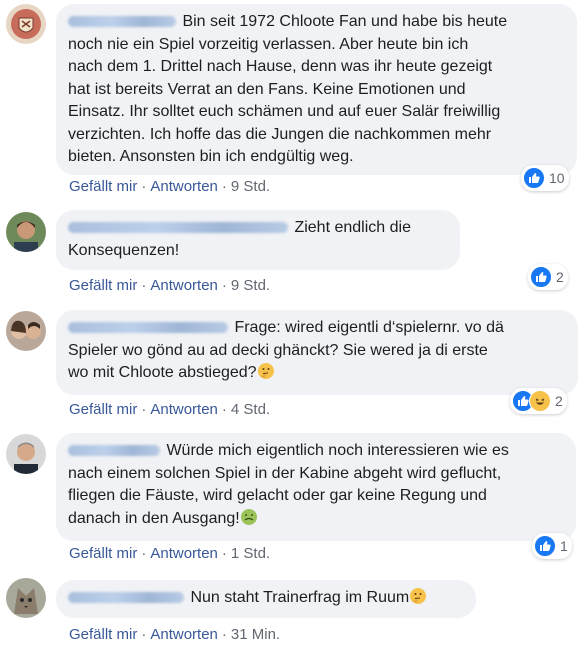 This screenshot has width=582, height=649. Describe the element at coordinates (300, 597) in the screenshot. I see `comment-text-line: Nun staht Trainerfrag im Ruum` at that location.